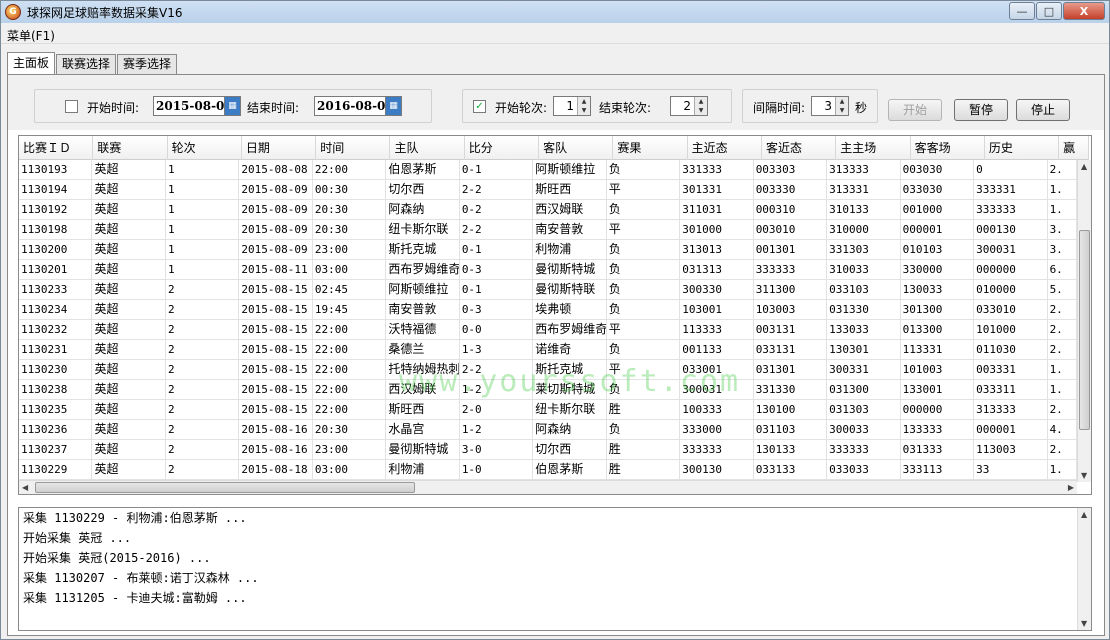  I want to click on column-header: 时间, so click(353, 148).